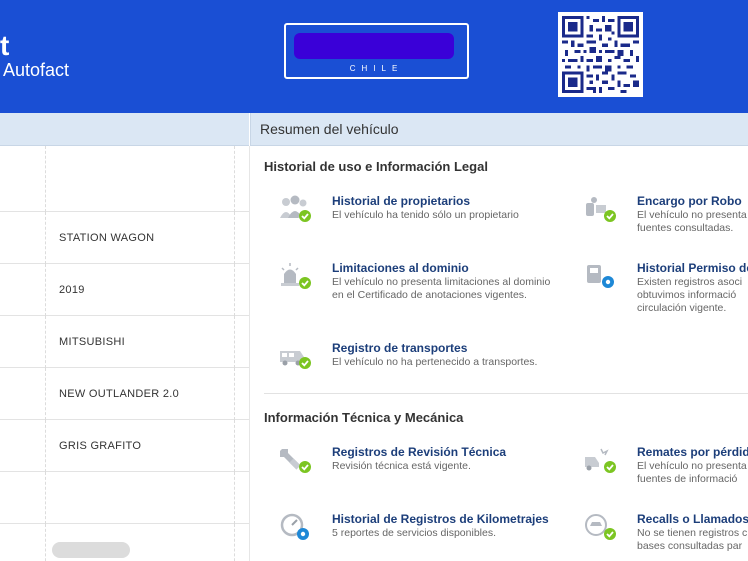 The image size is (748, 561). Describe the element at coordinates (600, 54) in the screenshot. I see `qr-code-icon` at that location.